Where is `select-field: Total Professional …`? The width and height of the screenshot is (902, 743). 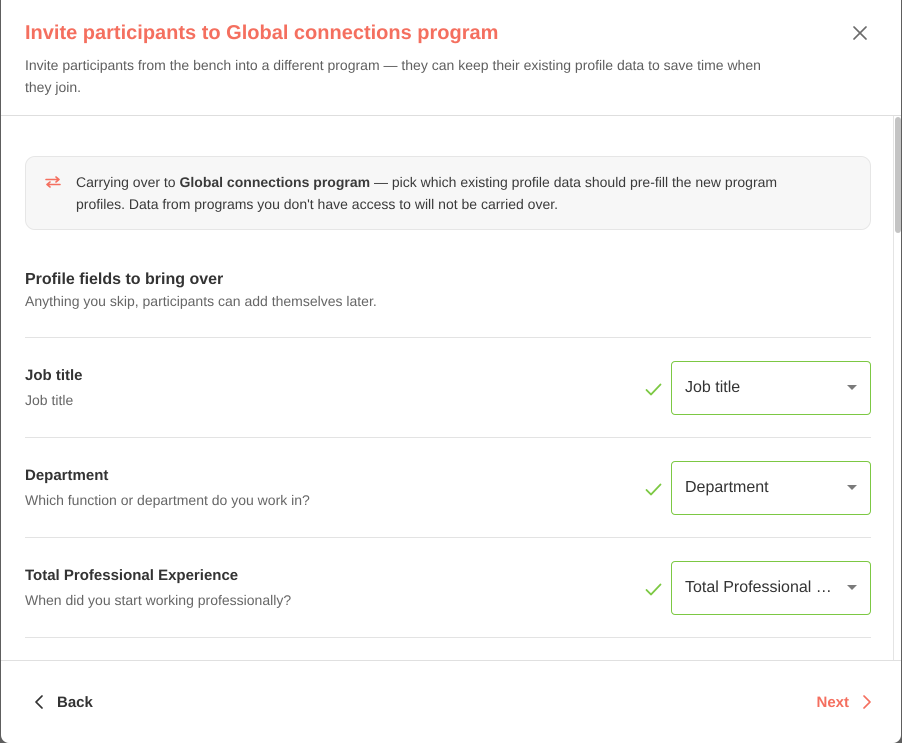 select-field: Total Professional … is located at coordinates (771, 587).